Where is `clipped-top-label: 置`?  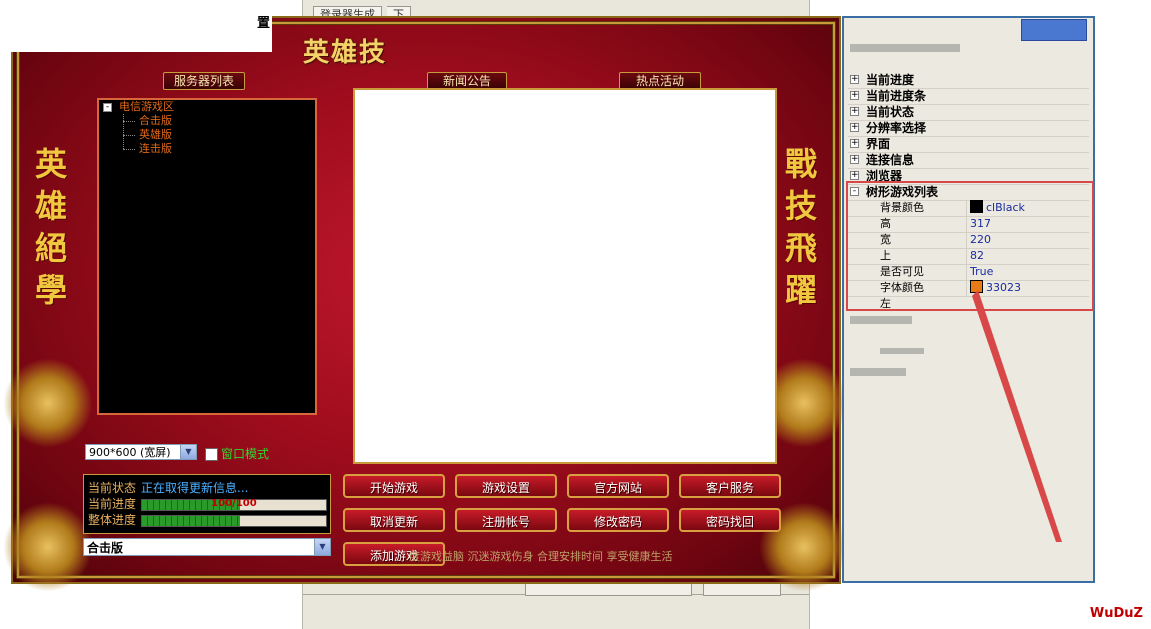 clipped-top-label: 置 is located at coordinates (136, 26).